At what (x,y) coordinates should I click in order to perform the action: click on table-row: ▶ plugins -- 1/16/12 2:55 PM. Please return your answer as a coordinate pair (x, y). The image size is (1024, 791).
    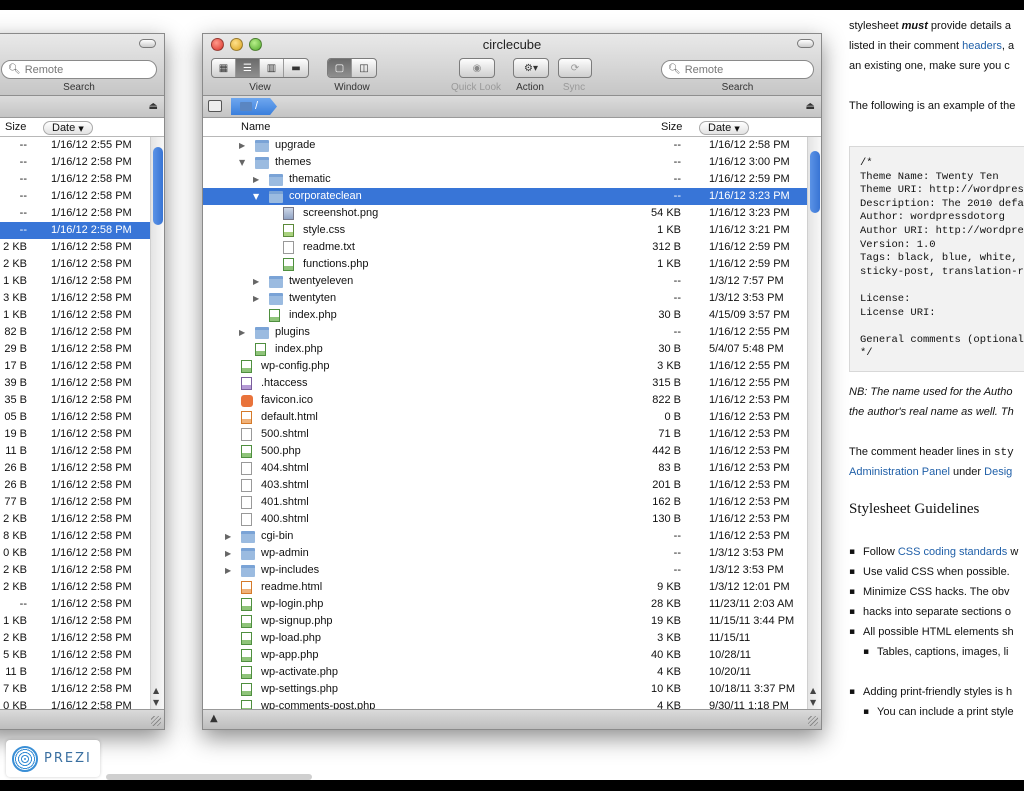
    Looking at the image, I should click on (505, 332).